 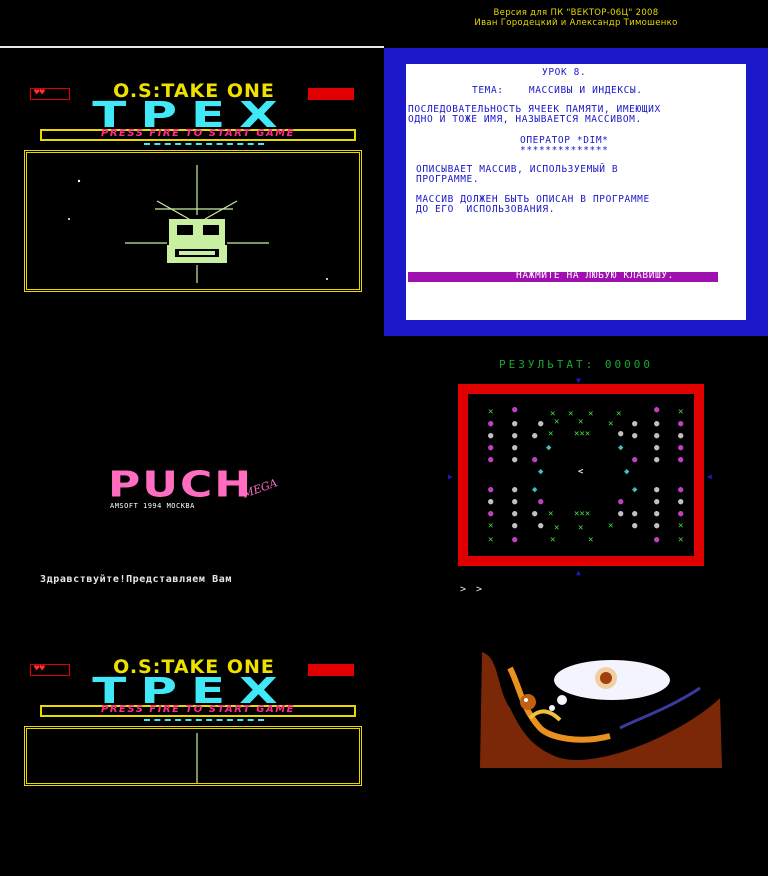 I want to click on logo-main: PUCH, so click(x=181, y=485).